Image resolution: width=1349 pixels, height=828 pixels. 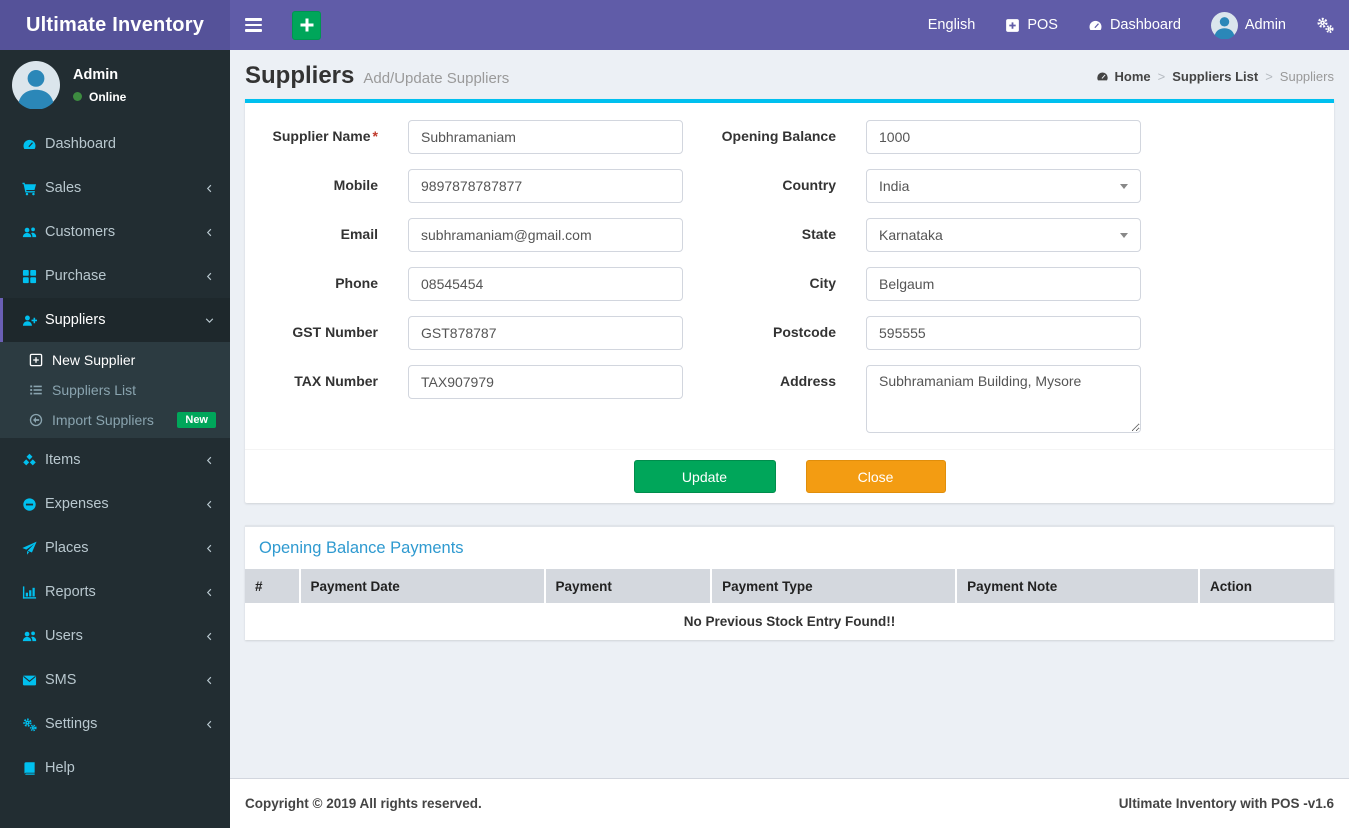 What do you see at coordinates (436, 78) in the screenshot?
I see `page-subtitle: Add/Update Suppliers` at bounding box center [436, 78].